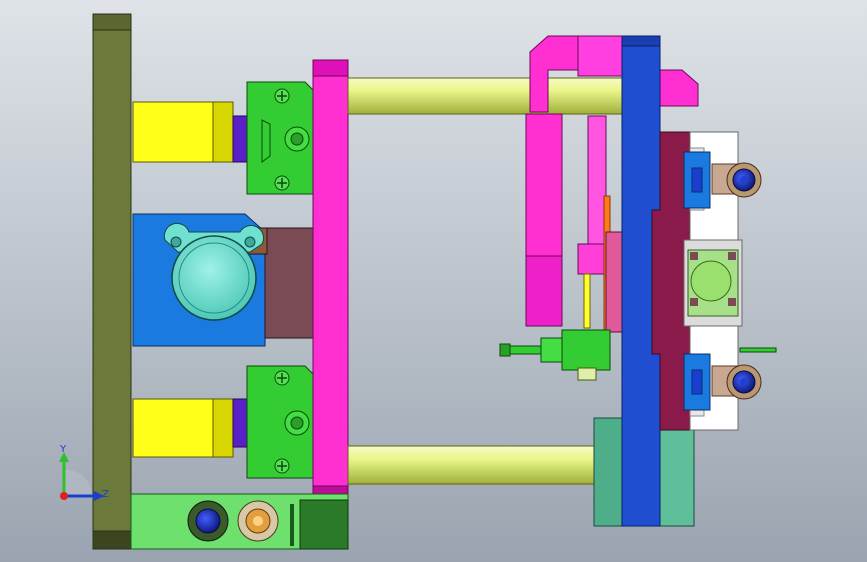 The width and height of the screenshot is (867, 562). Describe the element at coordinates (485, 96) in the screenshot. I see `top-tie-bar` at that location.